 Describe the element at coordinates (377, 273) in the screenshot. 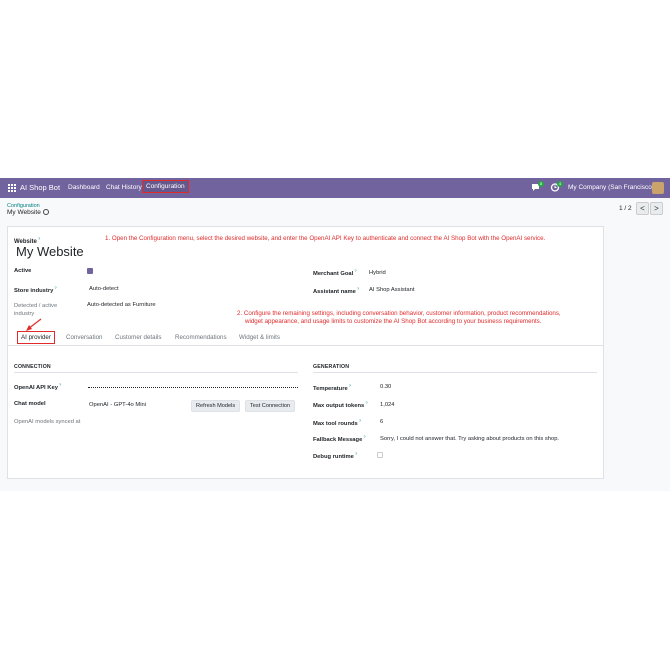

I see `merchant-goal-select: Hybrid` at that location.